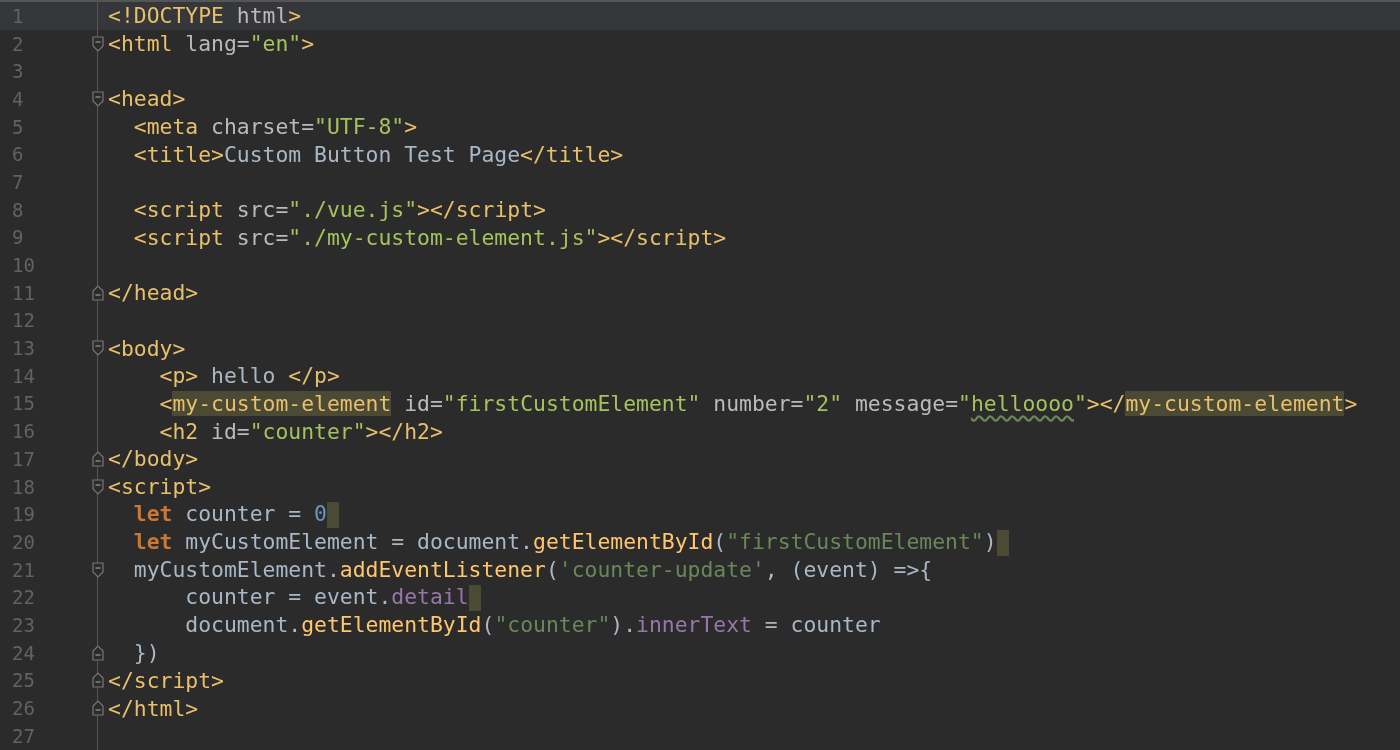  I want to click on line-number: 14, so click(23, 375).